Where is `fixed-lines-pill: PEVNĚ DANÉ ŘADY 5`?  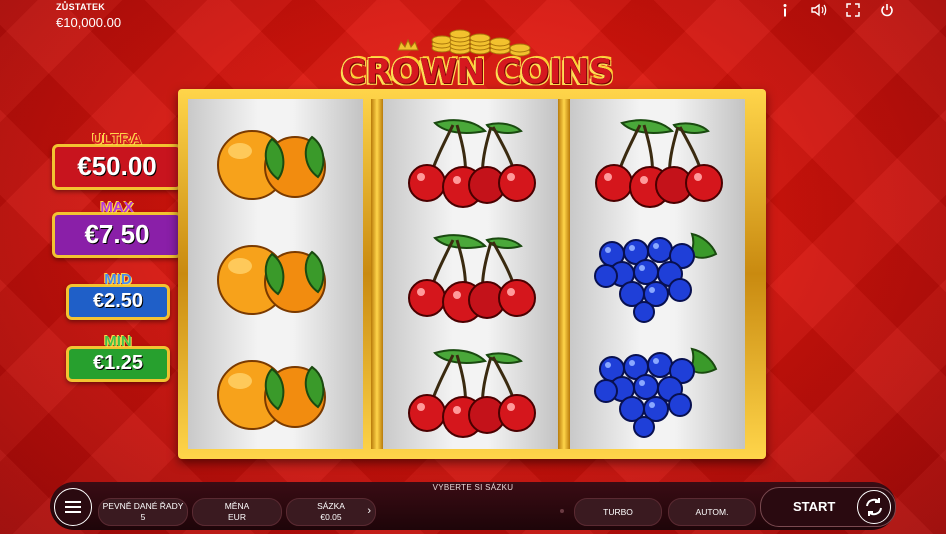
fixed-lines-pill: PEVNĚ DANÉ ŘADY 5 is located at coordinates (143, 512).